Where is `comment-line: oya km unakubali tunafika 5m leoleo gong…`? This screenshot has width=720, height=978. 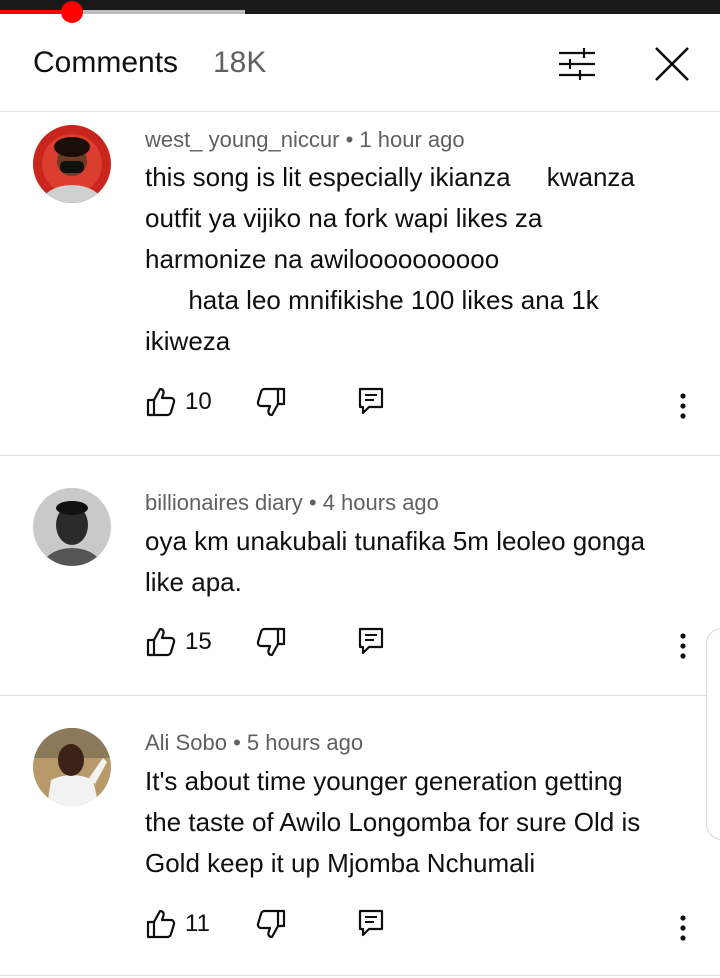
comment-line: oya km unakubali tunafika 5m leoleo gong… is located at coordinates (395, 541).